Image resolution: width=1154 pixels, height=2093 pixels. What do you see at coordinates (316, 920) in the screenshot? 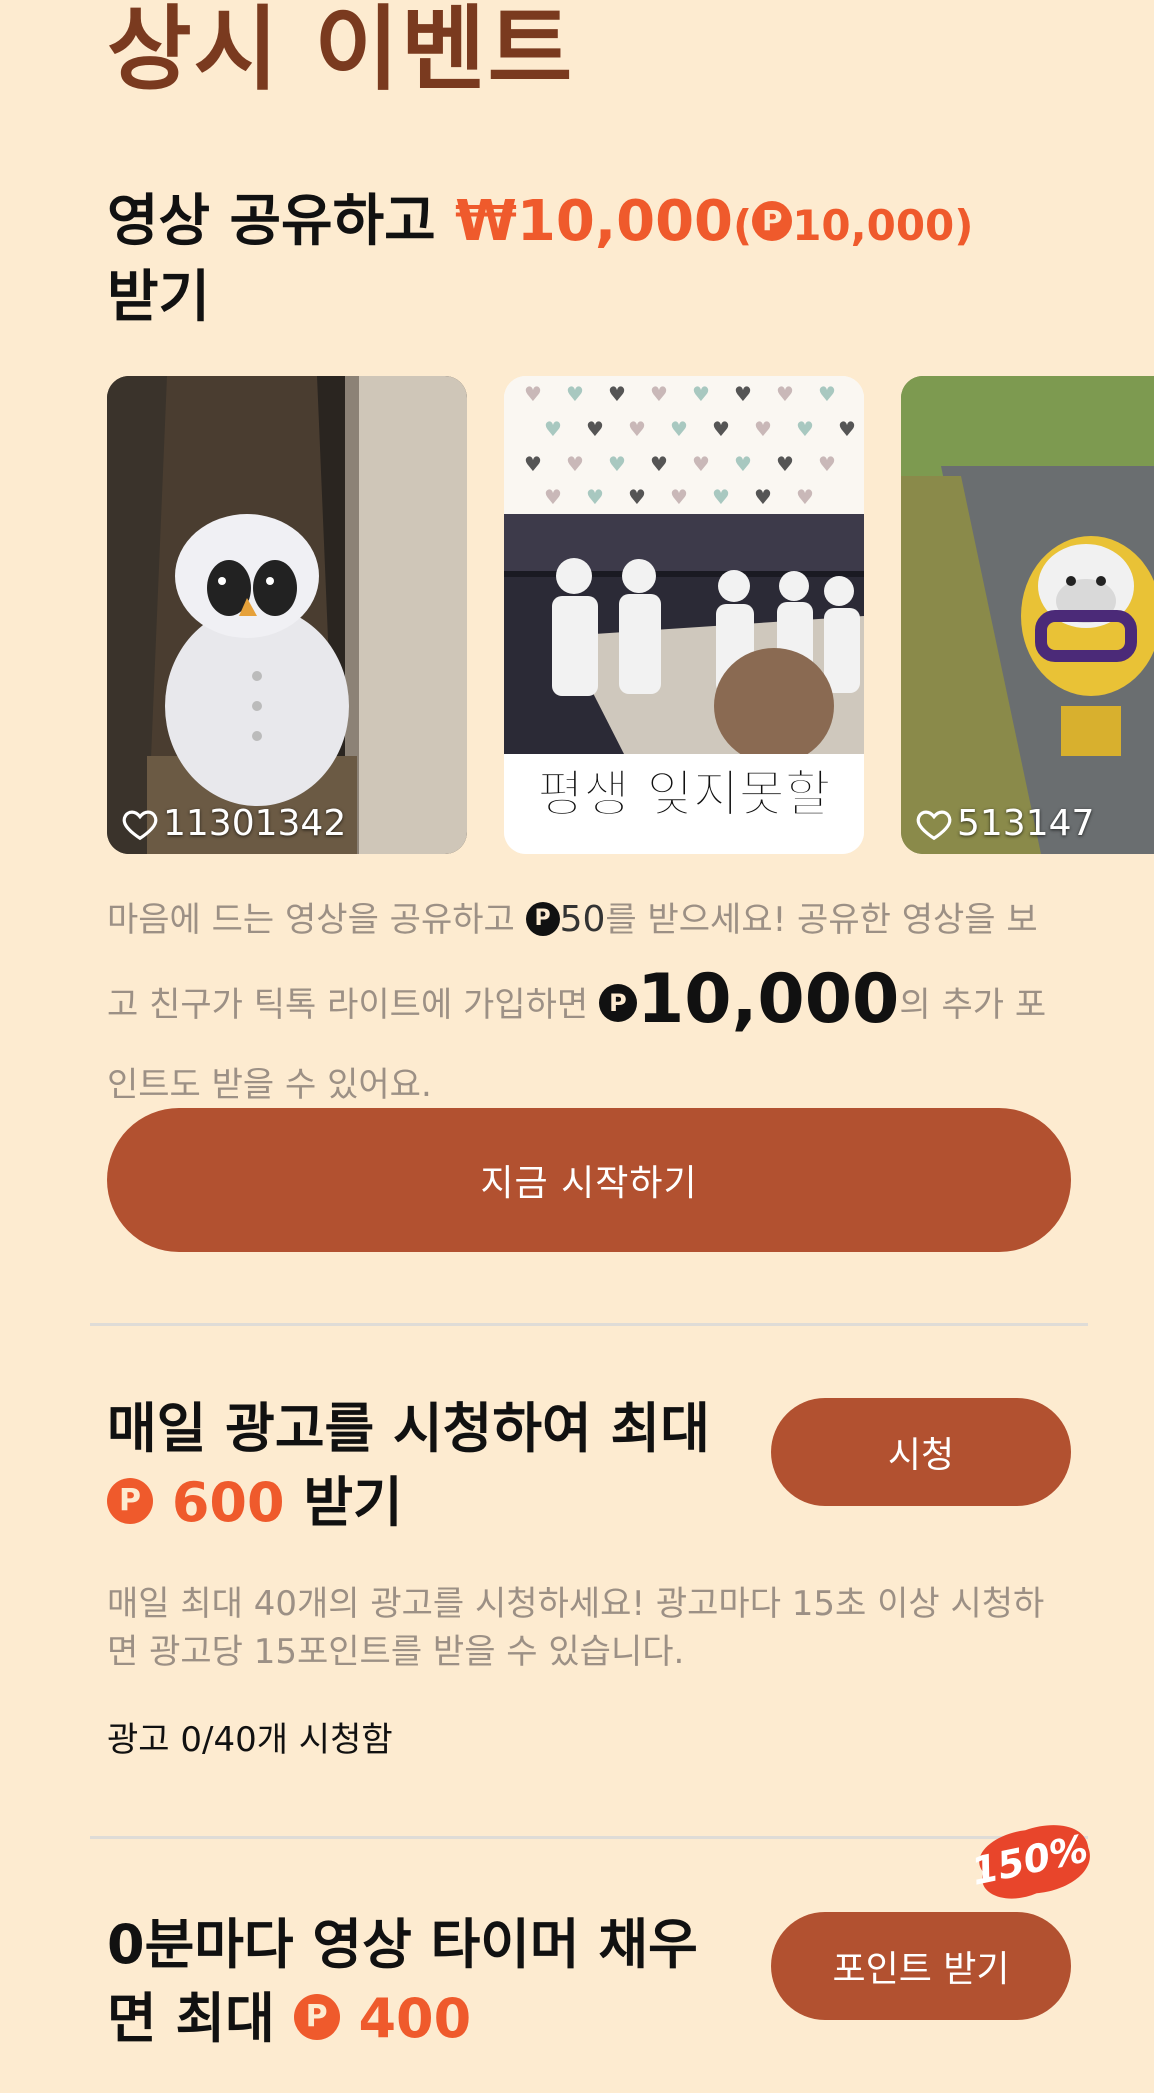
I see `share-desc-part1: 마음에 드는 영상을 공유하고` at bounding box center [316, 920].